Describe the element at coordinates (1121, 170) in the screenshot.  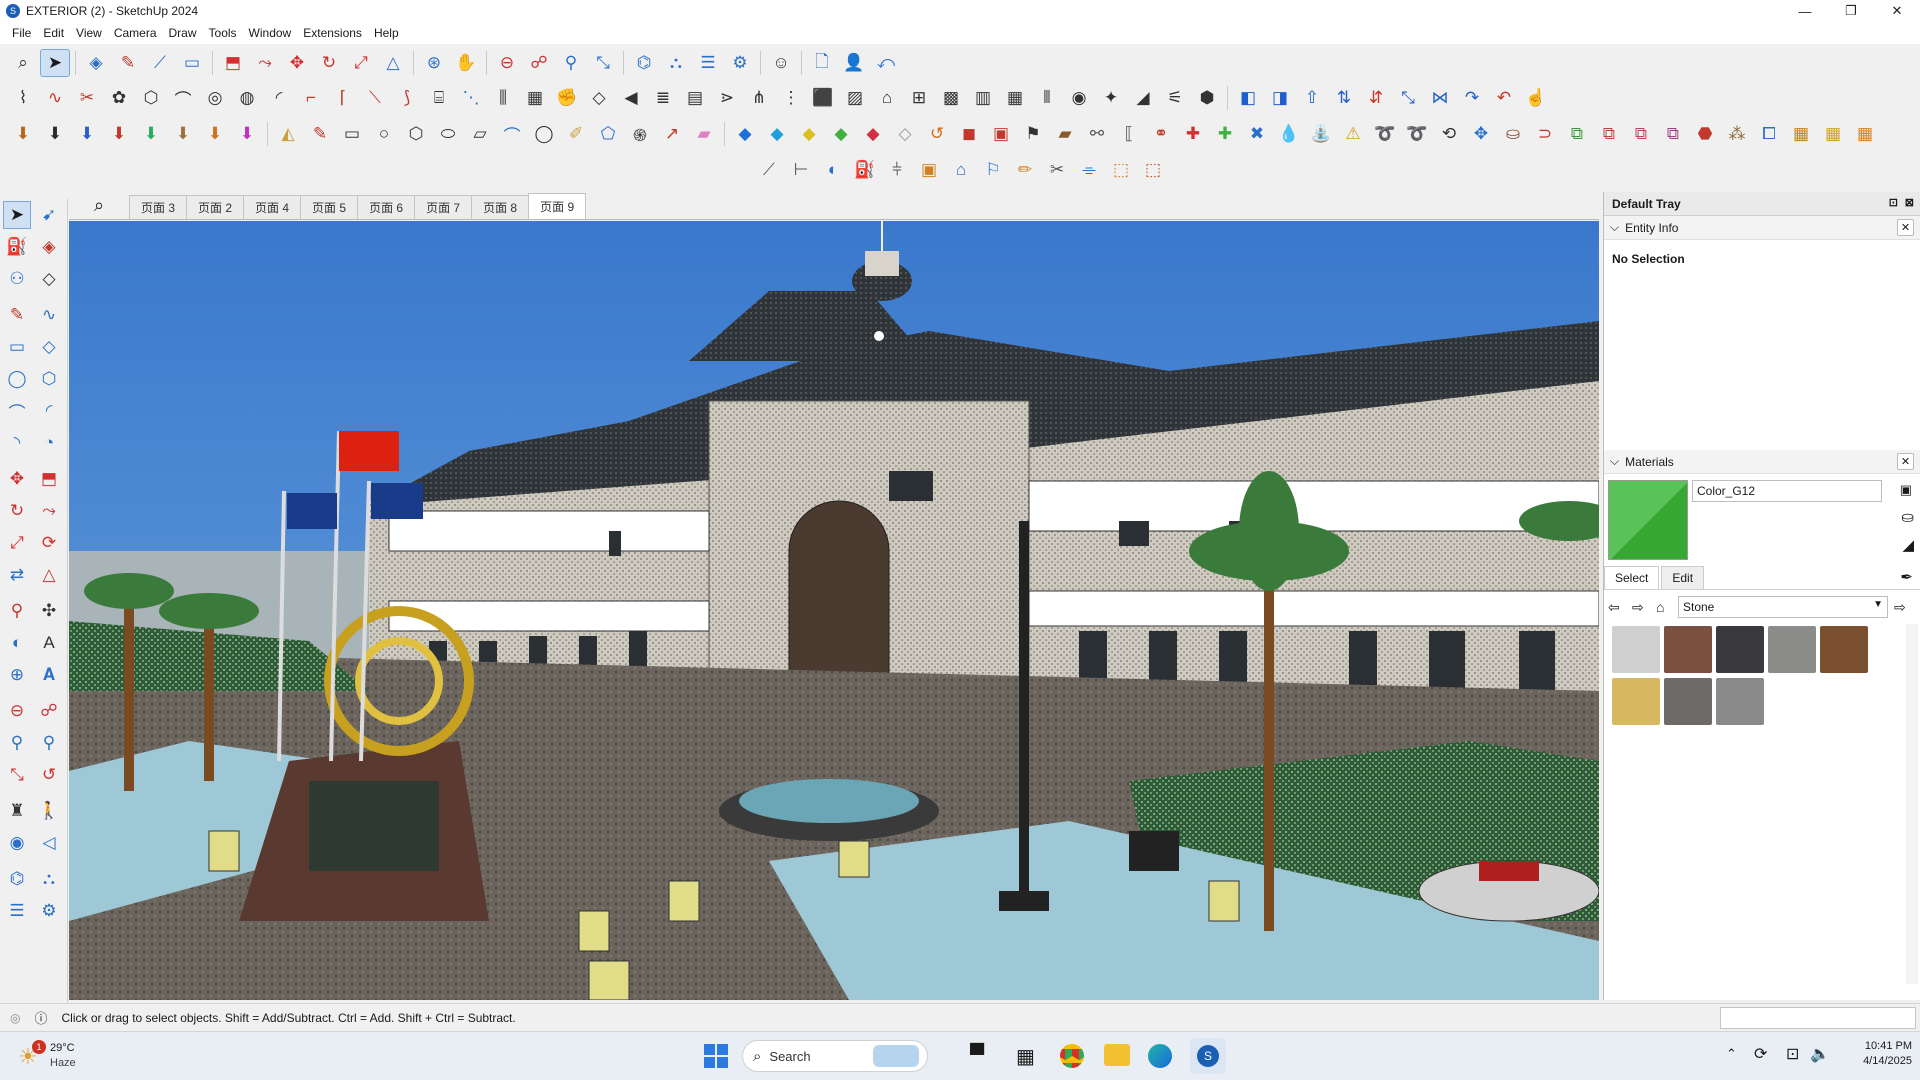
I see `frame-icon: ⬚` at that location.